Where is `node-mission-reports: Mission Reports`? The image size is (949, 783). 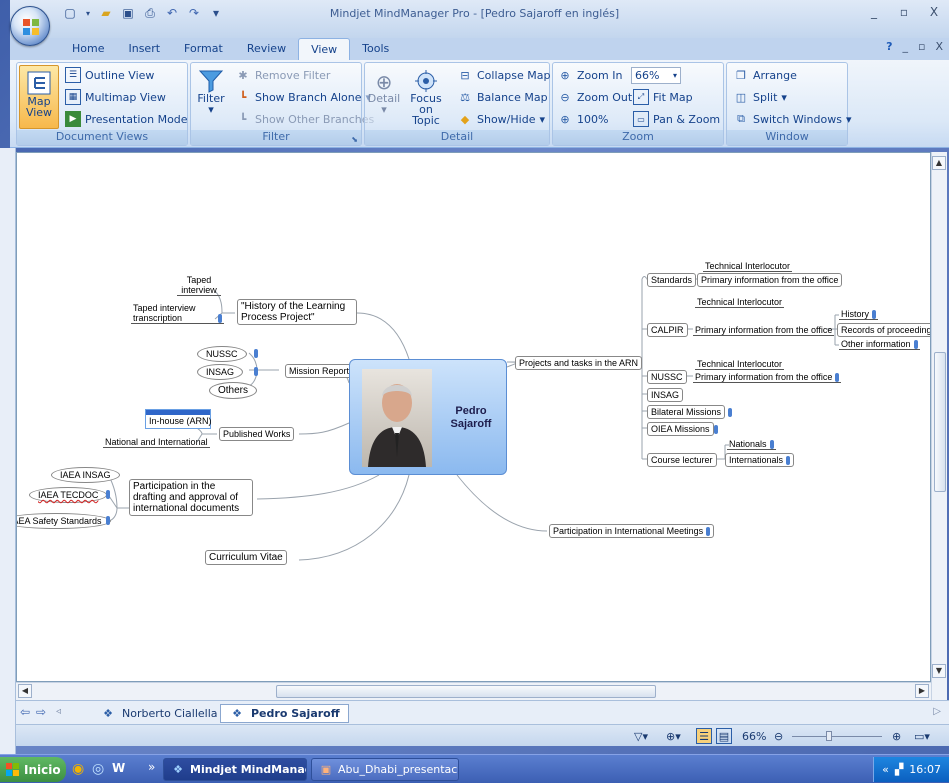
node-mission-reports: Mission Reports is located at coordinates (321, 371).